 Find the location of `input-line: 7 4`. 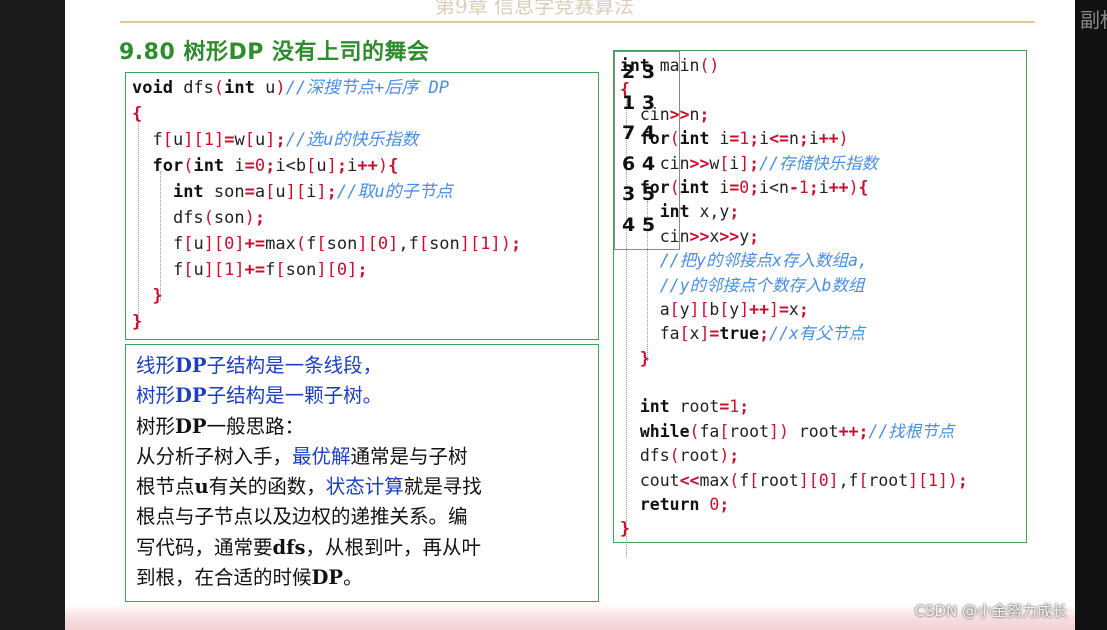

input-line: 7 4 is located at coordinates (639, 133).